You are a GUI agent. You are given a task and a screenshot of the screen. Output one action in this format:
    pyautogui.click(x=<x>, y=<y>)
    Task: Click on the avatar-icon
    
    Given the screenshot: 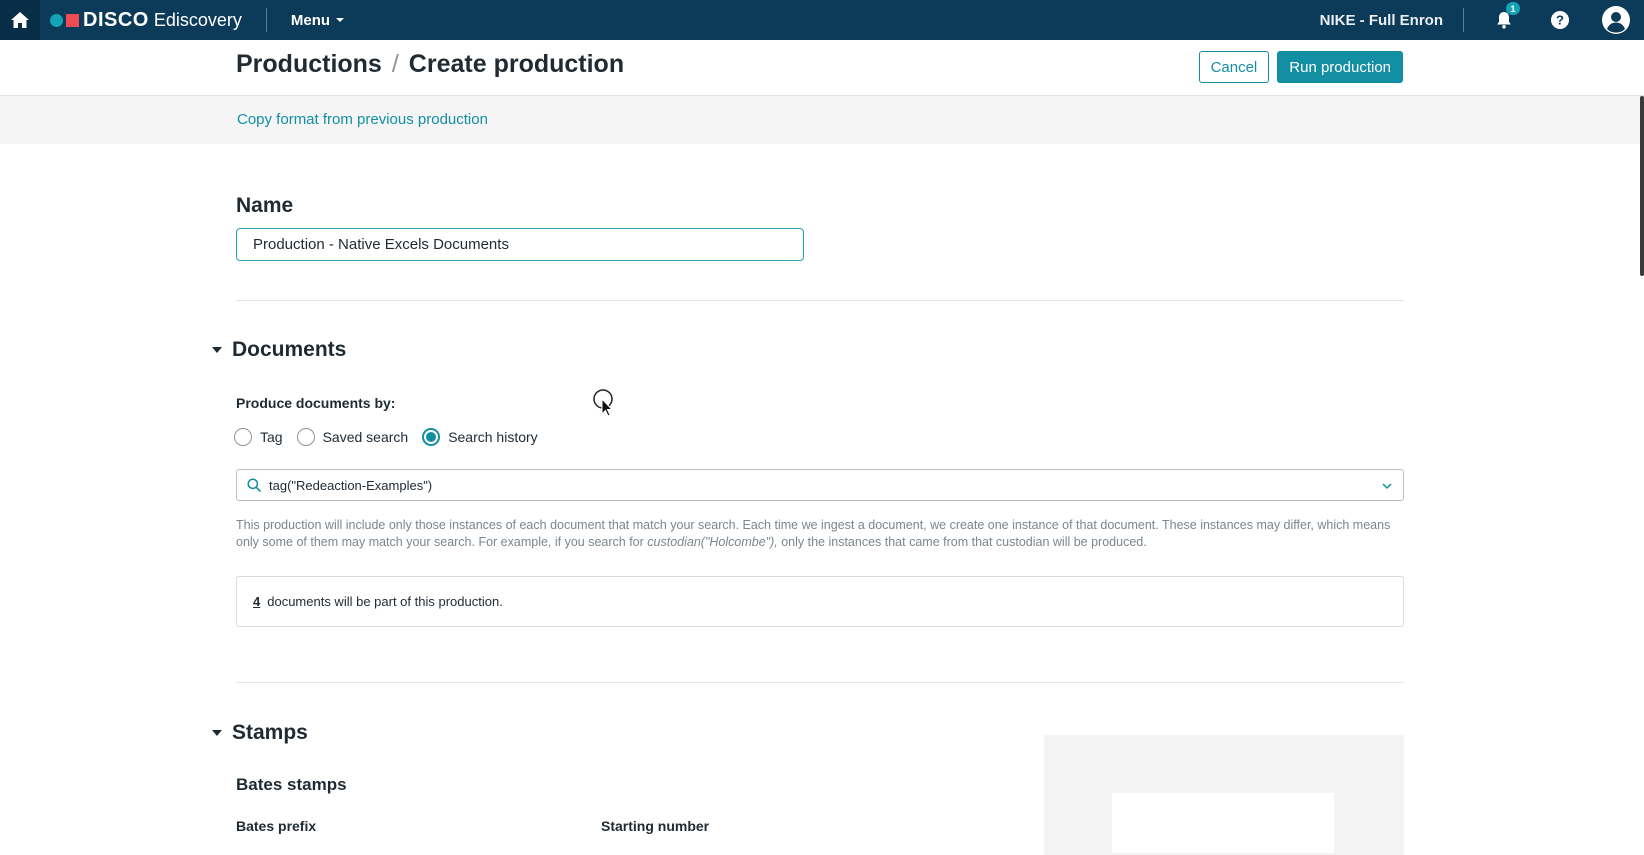 What is the action you would take?
    pyautogui.click(x=1616, y=20)
    